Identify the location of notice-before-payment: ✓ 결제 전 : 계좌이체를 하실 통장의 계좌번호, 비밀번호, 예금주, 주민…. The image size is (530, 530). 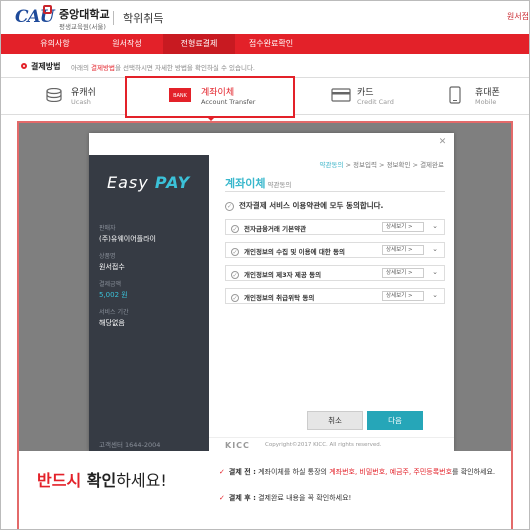
(357, 472).